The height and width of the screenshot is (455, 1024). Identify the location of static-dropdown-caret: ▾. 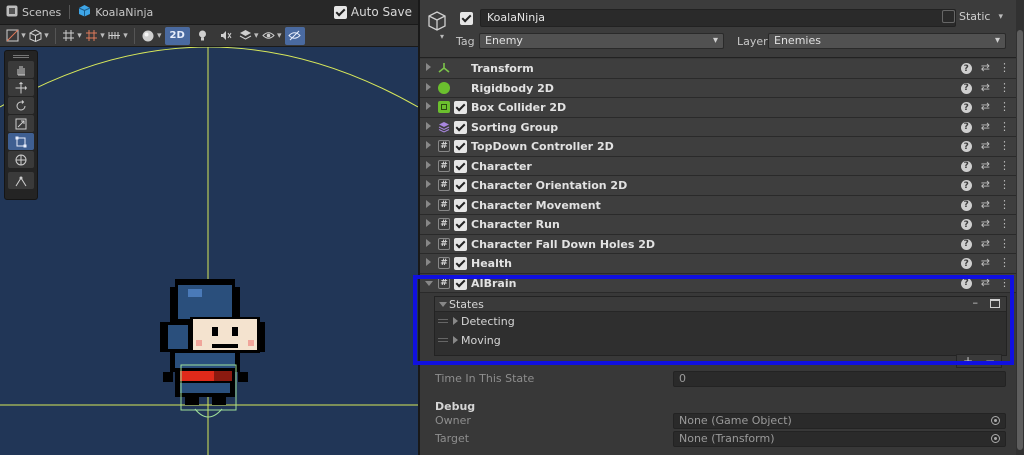
(1000, 17).